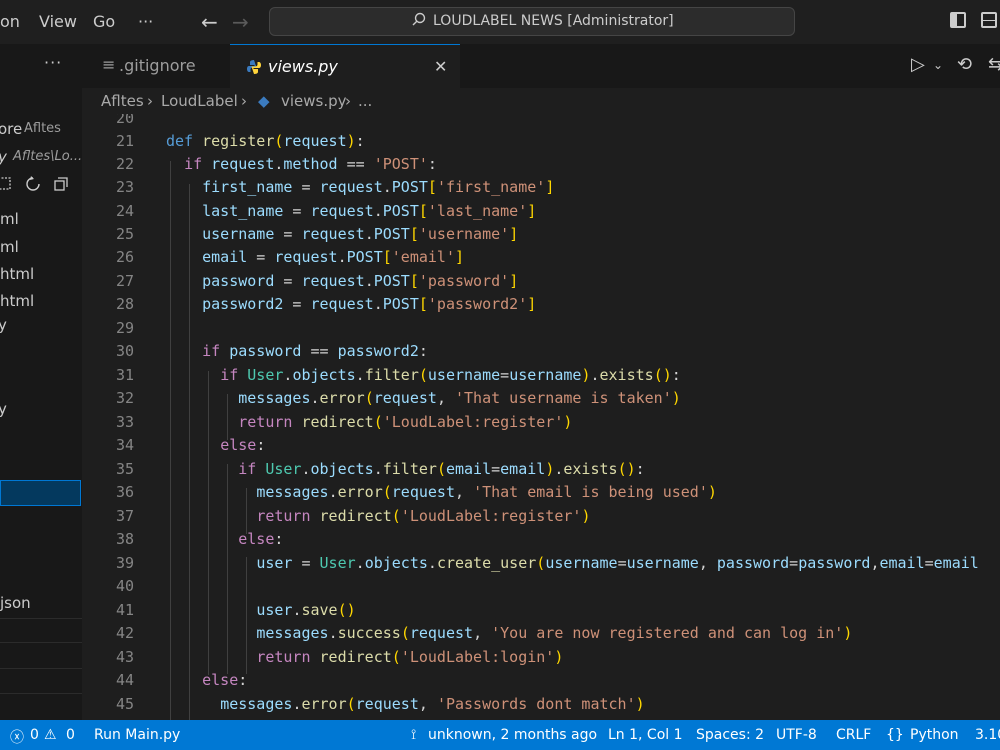 This screenshot has height=750, width=1000. What do you see at coordinates (58, 21) in the screenshot?
I see `menu-view: View` at bounding box center [58, 21].